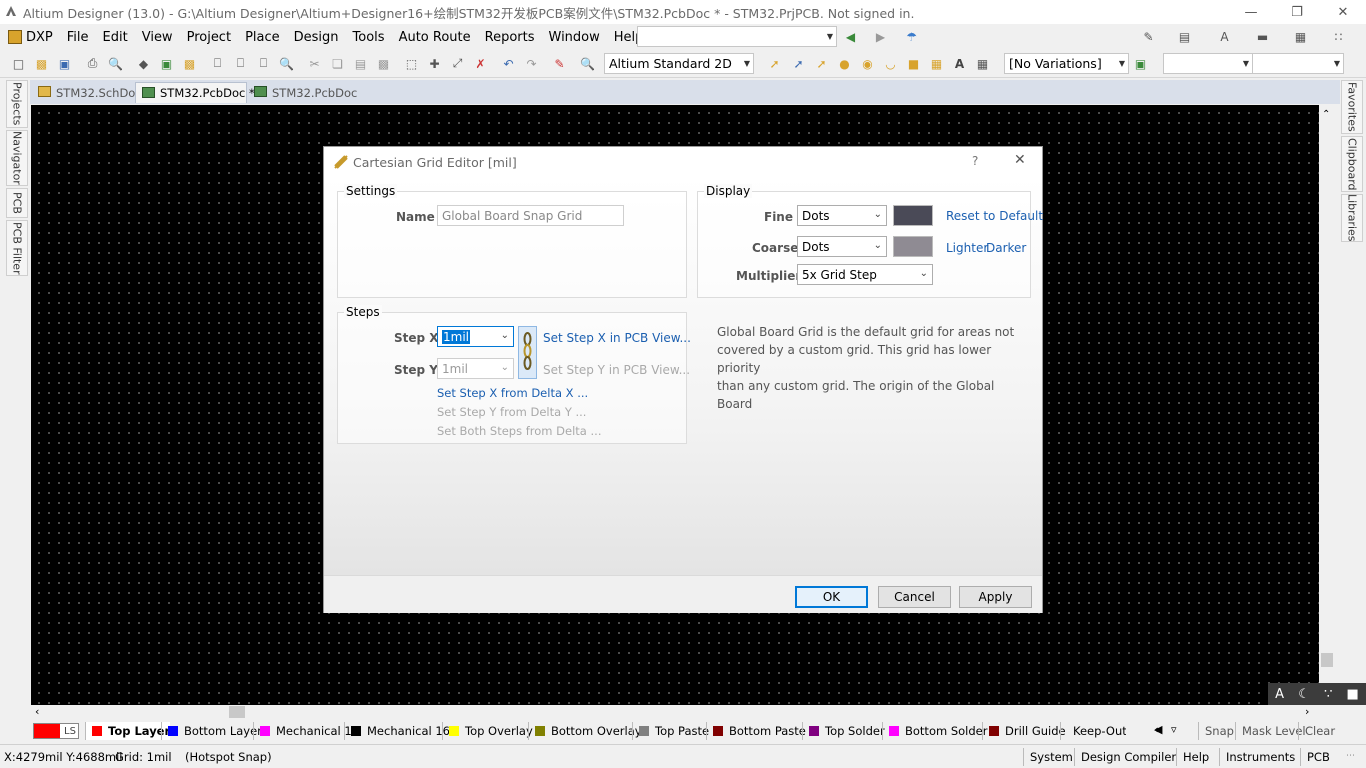 This screenshot has height=768, width=1366. What do you see at coordinates (1051, 757) in the screenshot?
I see `panel-system: System` at bounding box center [1051, 757].